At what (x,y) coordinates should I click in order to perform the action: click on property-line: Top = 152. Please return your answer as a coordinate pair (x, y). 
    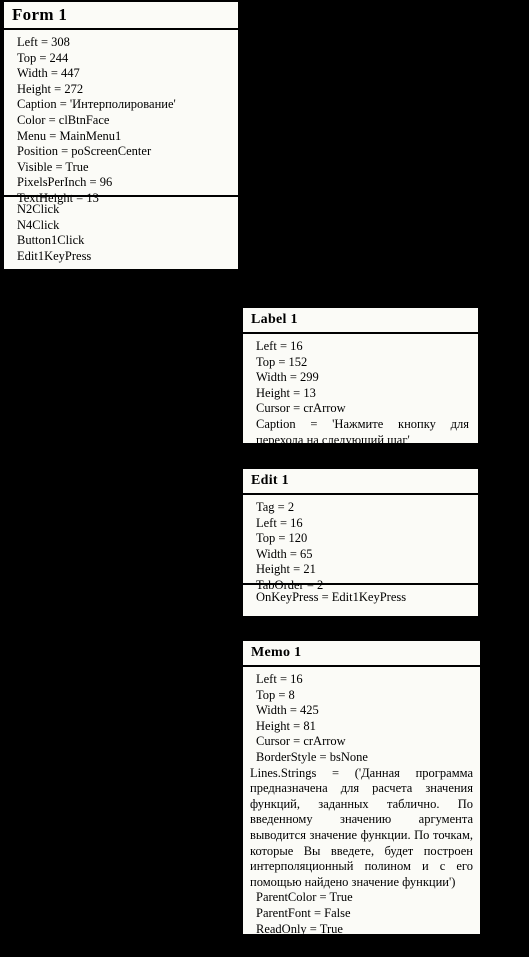
    Looking at the image, I should click on (282, 361).